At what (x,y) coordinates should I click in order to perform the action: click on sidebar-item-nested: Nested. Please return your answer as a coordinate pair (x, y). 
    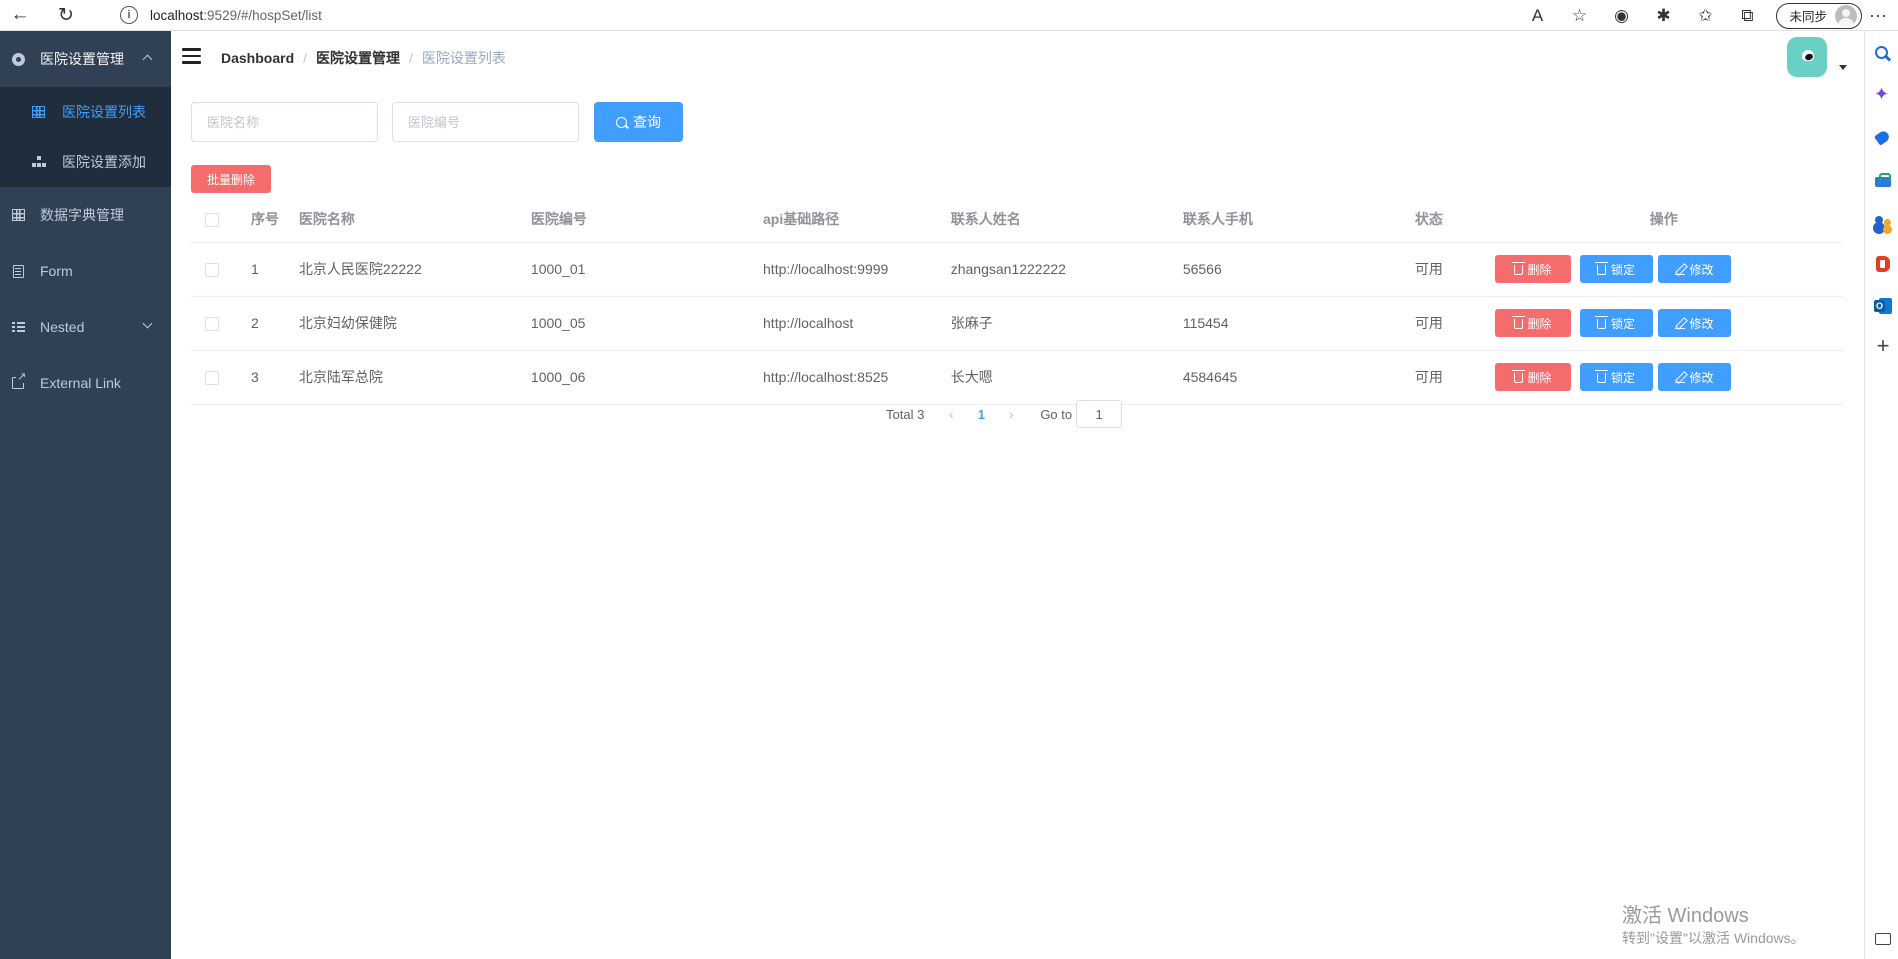
    Looking at the image, I should click on (85, 327).